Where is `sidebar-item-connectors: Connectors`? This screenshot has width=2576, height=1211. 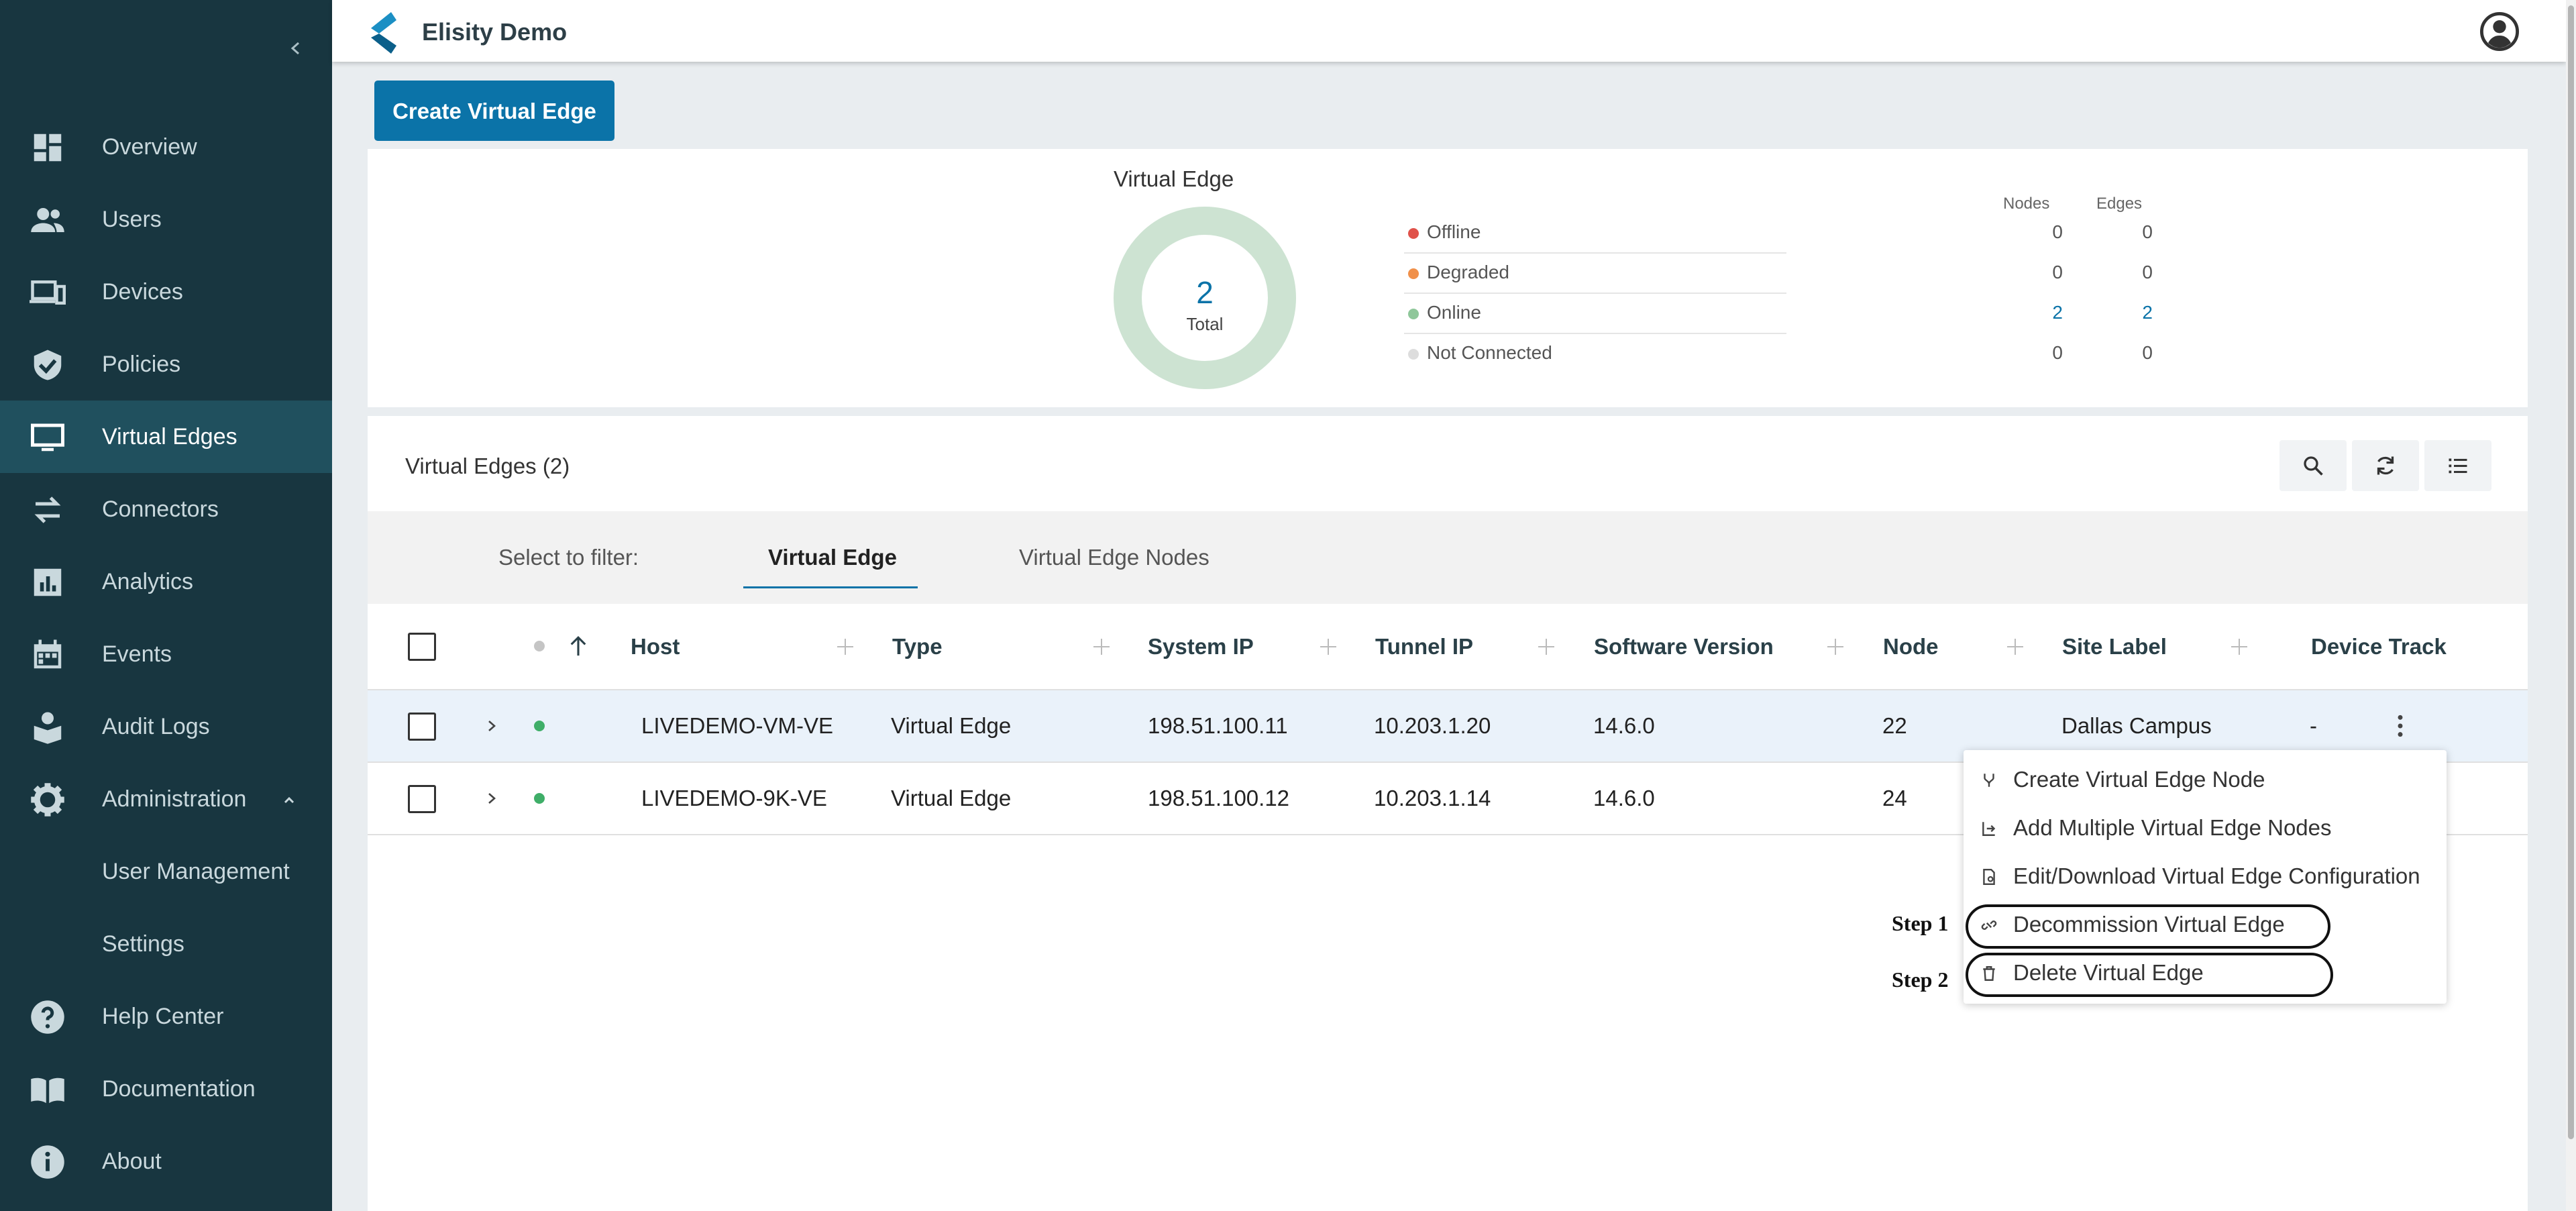 sidebar-item-connectors: Connectors is located at coordinates (166, 509).